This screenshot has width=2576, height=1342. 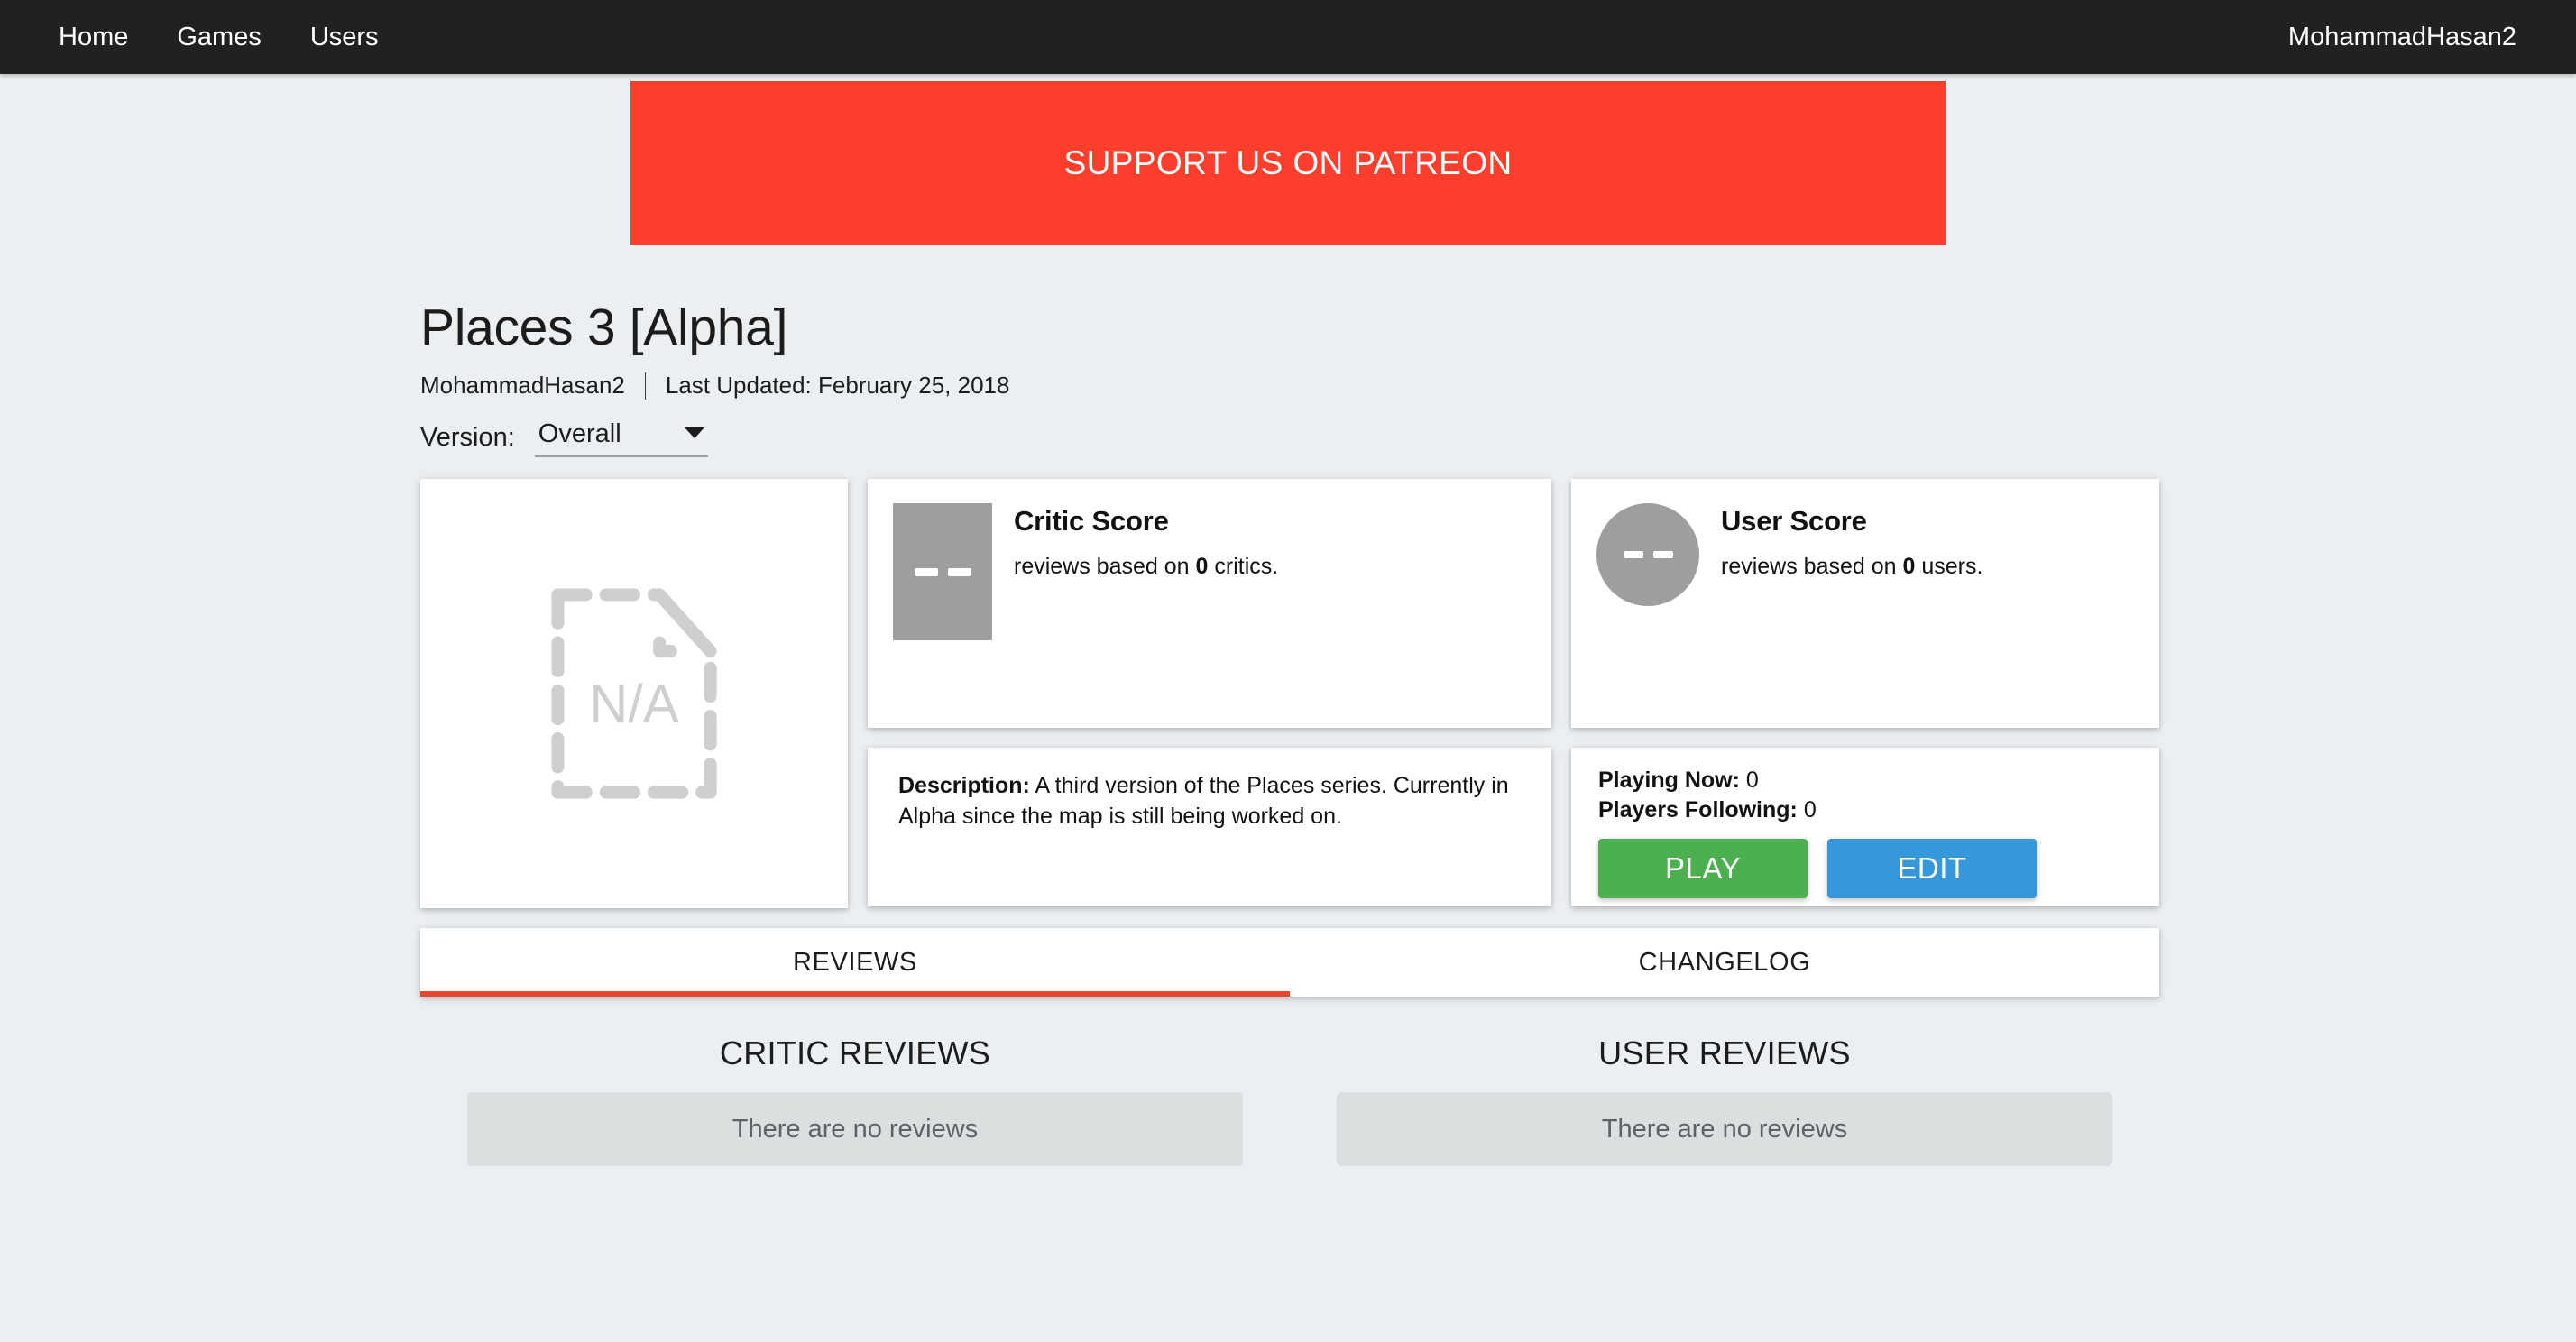 I want to click on game-image-card: N/A, so click(x=634, y=693).